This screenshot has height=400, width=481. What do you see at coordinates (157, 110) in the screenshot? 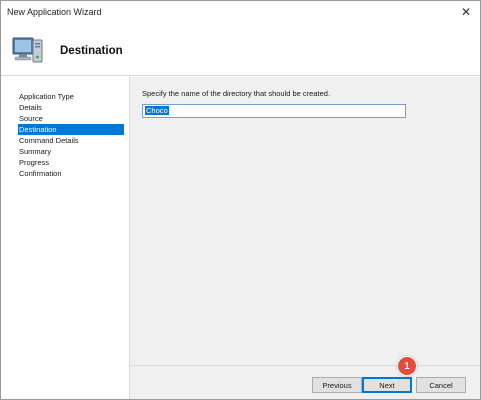
I see `directory-name-value: Choco` at bounding box center [157, 110].